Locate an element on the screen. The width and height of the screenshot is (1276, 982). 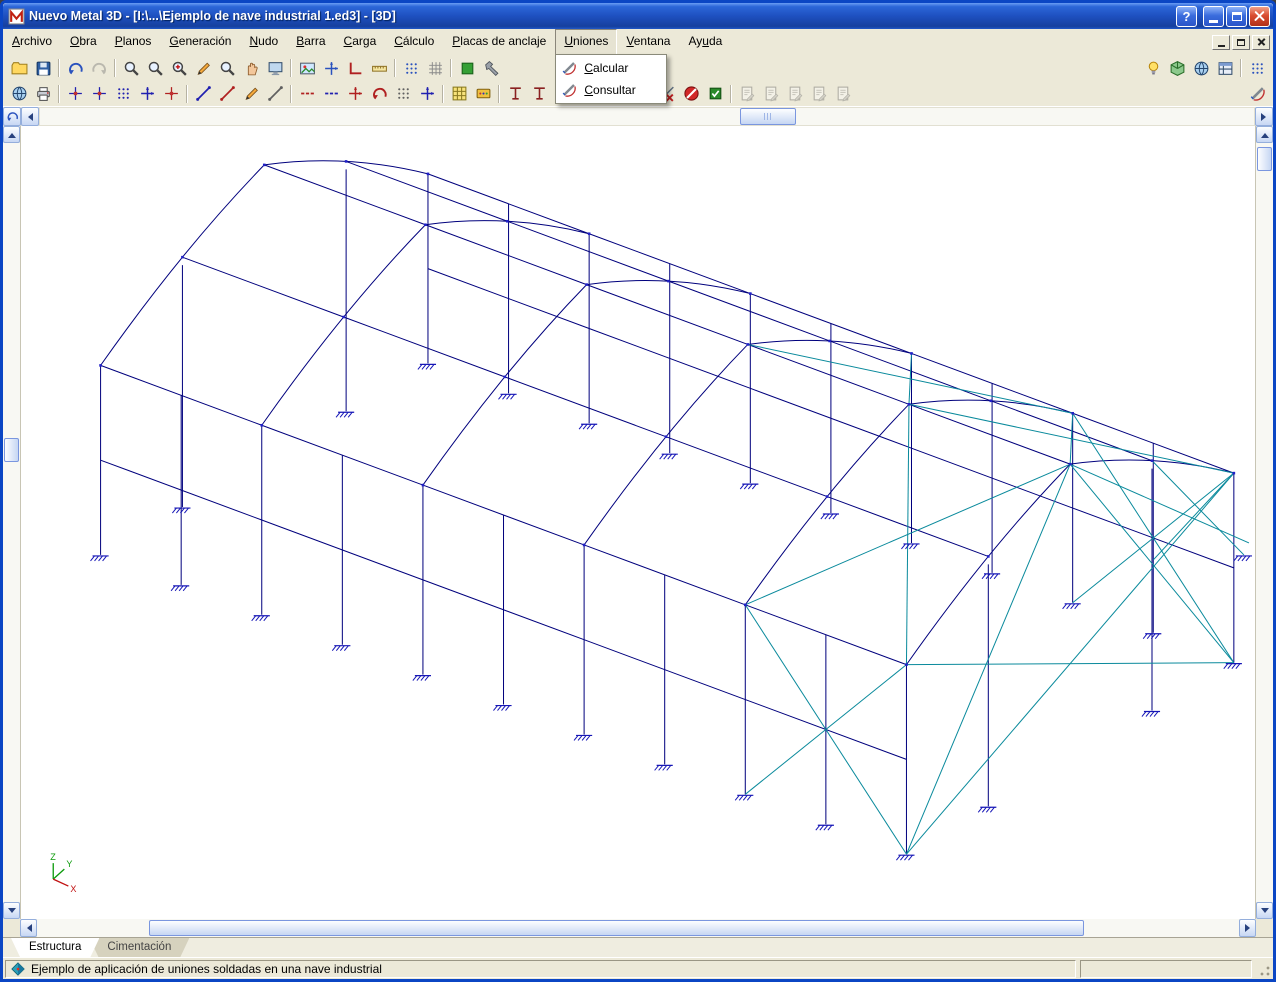
node-delete-button is located at coordinates (171, 94).